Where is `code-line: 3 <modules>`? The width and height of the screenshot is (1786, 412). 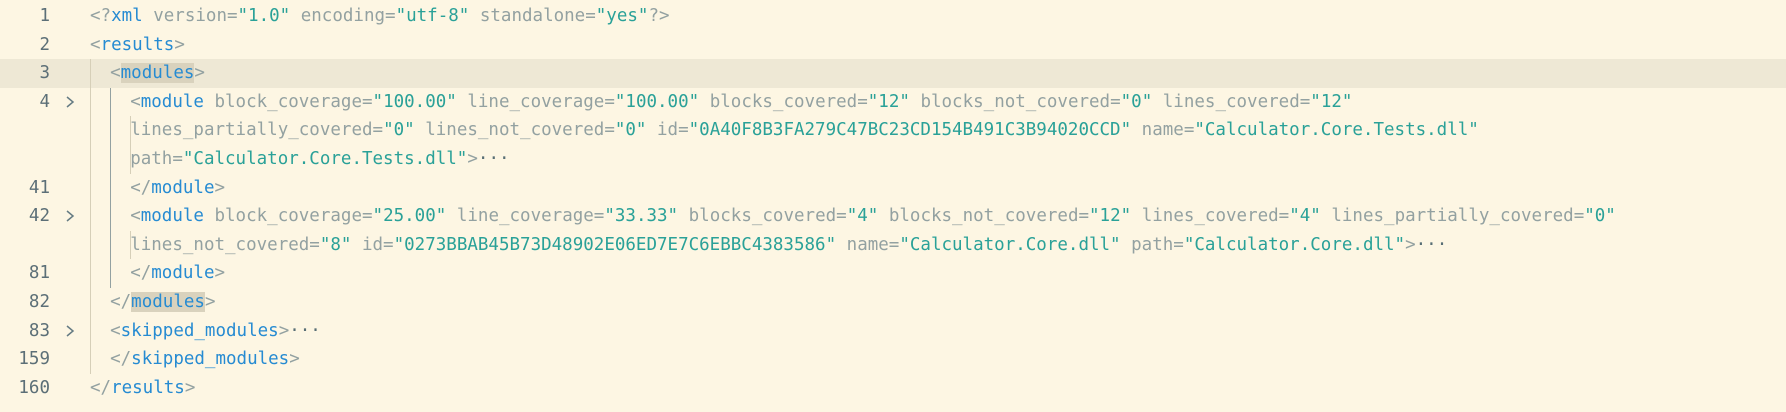
code-line: 3 <modules> is located at coordinates (893, 73).